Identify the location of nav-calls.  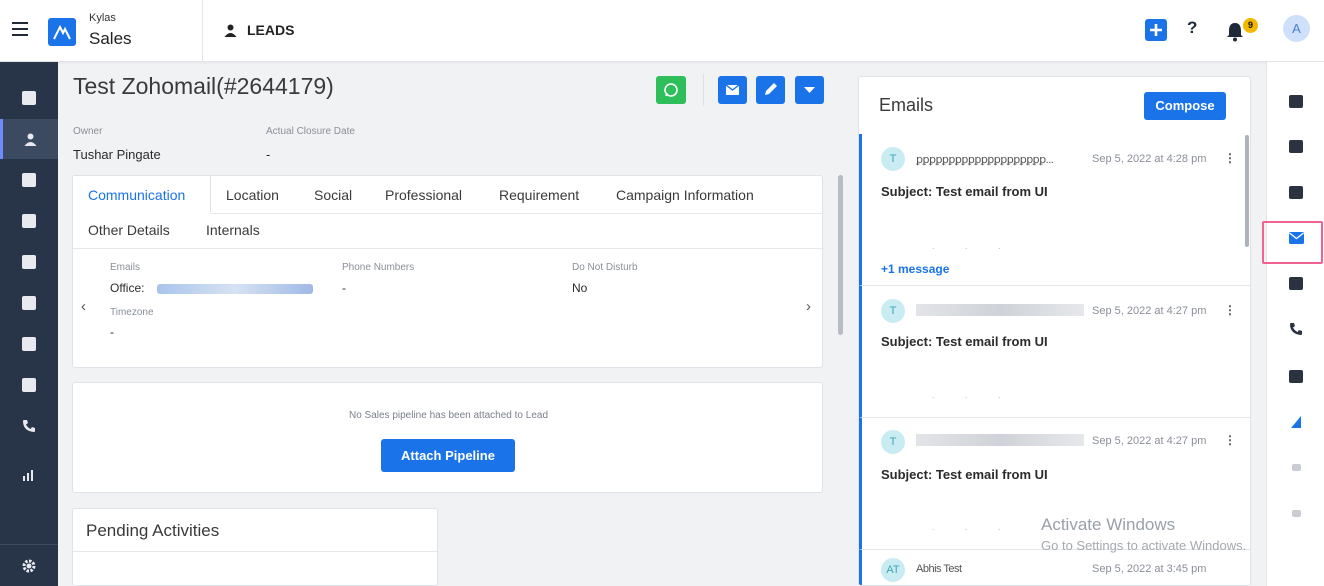
(29, 426).